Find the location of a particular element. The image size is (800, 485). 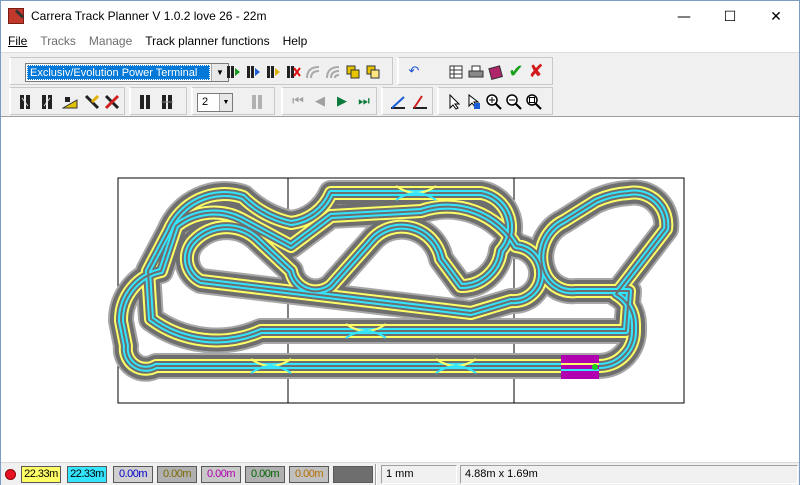

prev-icon: ◀ is located at coordinates (320, 102).